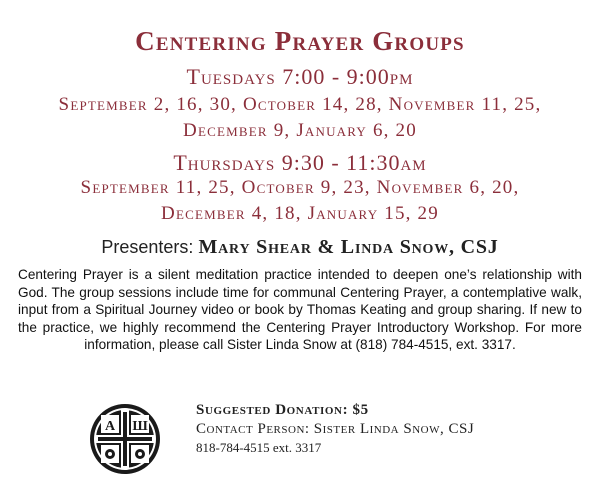  Describe the element at coordinates (300, 41) in the screenshot. I see `page-title: Centering Prayer Groups` at that location.